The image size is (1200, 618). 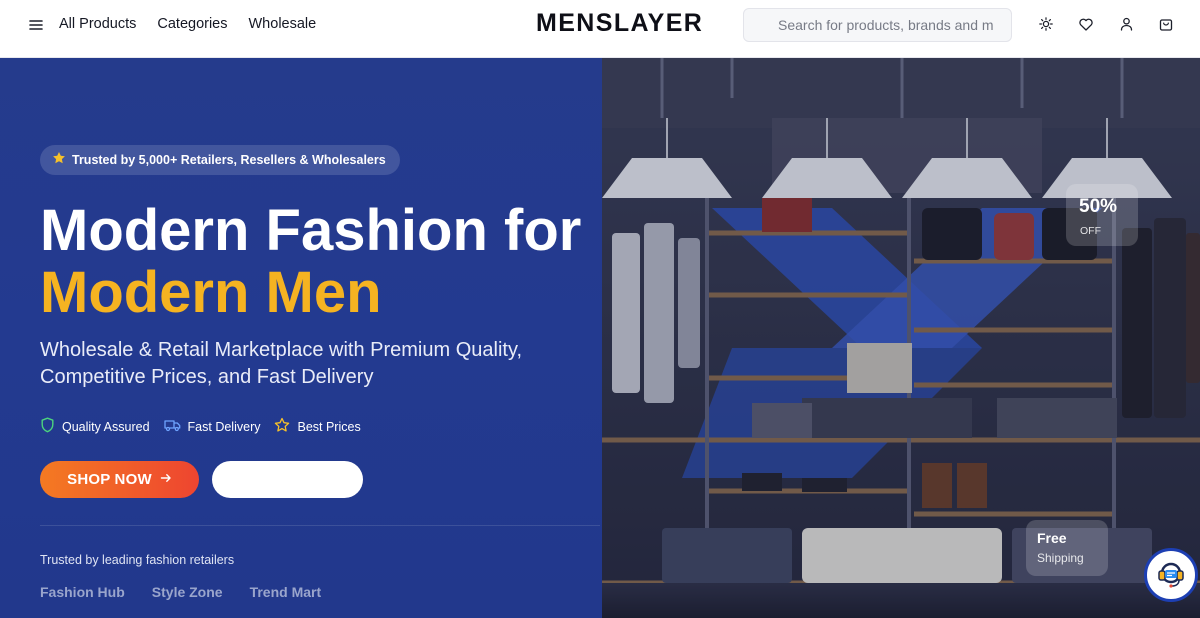 I want to click on search-input, so click(x=877, y=25).